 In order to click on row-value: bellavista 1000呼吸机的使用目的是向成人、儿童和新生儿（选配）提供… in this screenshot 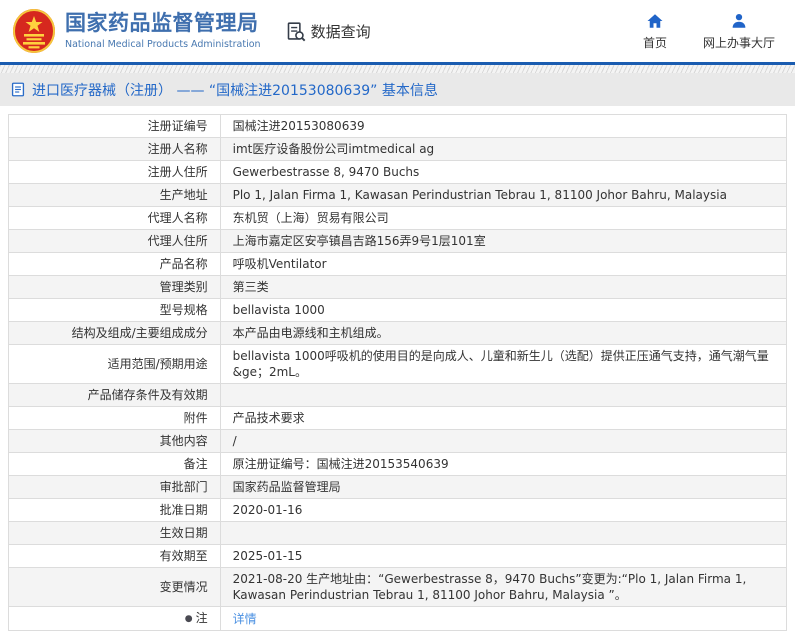, I will do `click(503, 364)`.